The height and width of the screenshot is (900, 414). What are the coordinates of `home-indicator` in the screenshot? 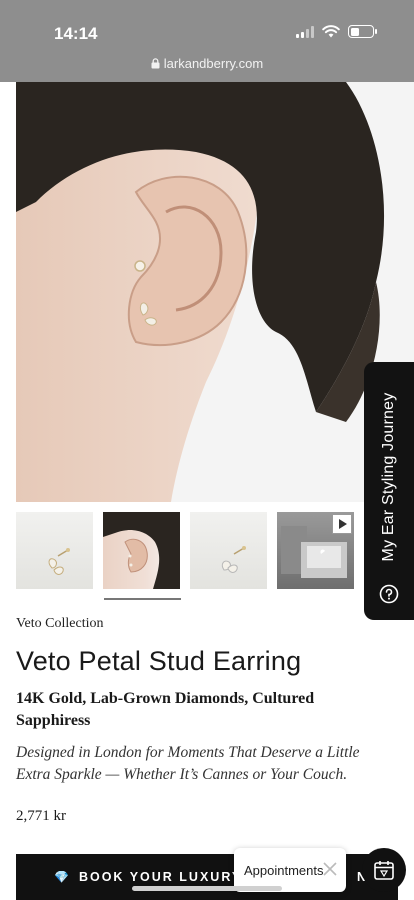 It's located at (207, 888).